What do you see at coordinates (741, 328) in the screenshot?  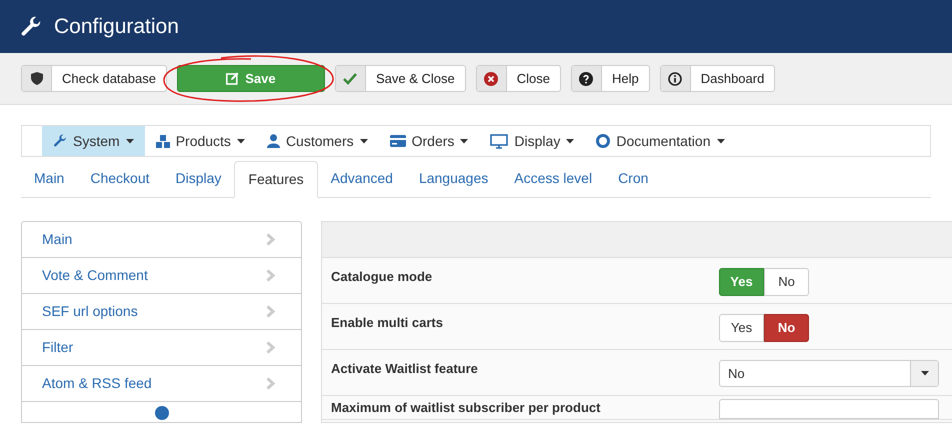 I see `toggle-option: Yes` at bounding box center [741, 328].